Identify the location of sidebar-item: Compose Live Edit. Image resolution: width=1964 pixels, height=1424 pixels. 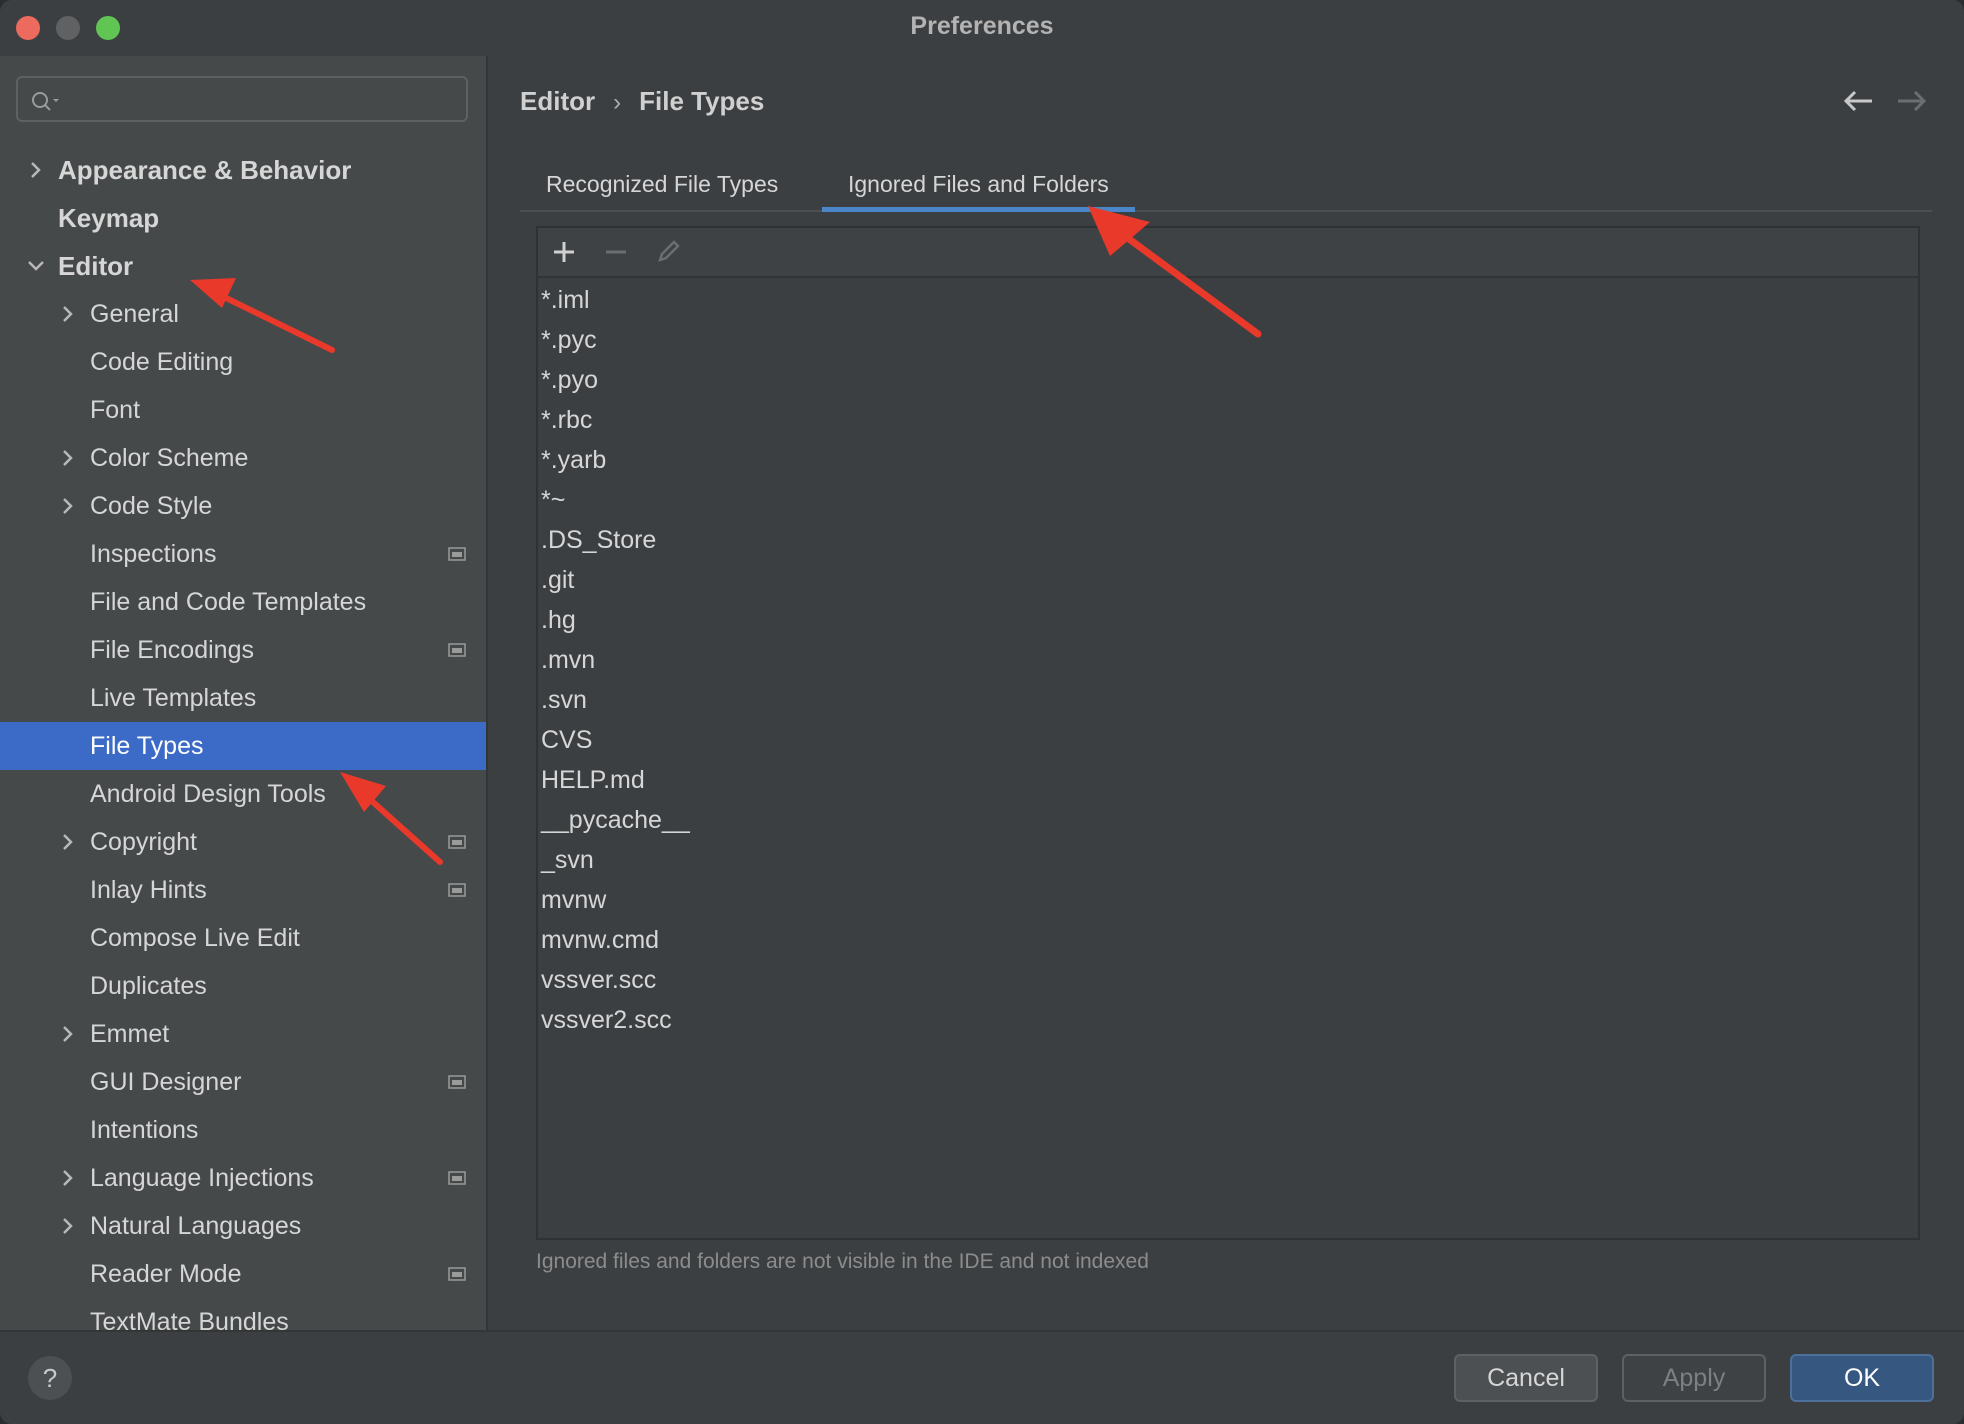
(243, 938).